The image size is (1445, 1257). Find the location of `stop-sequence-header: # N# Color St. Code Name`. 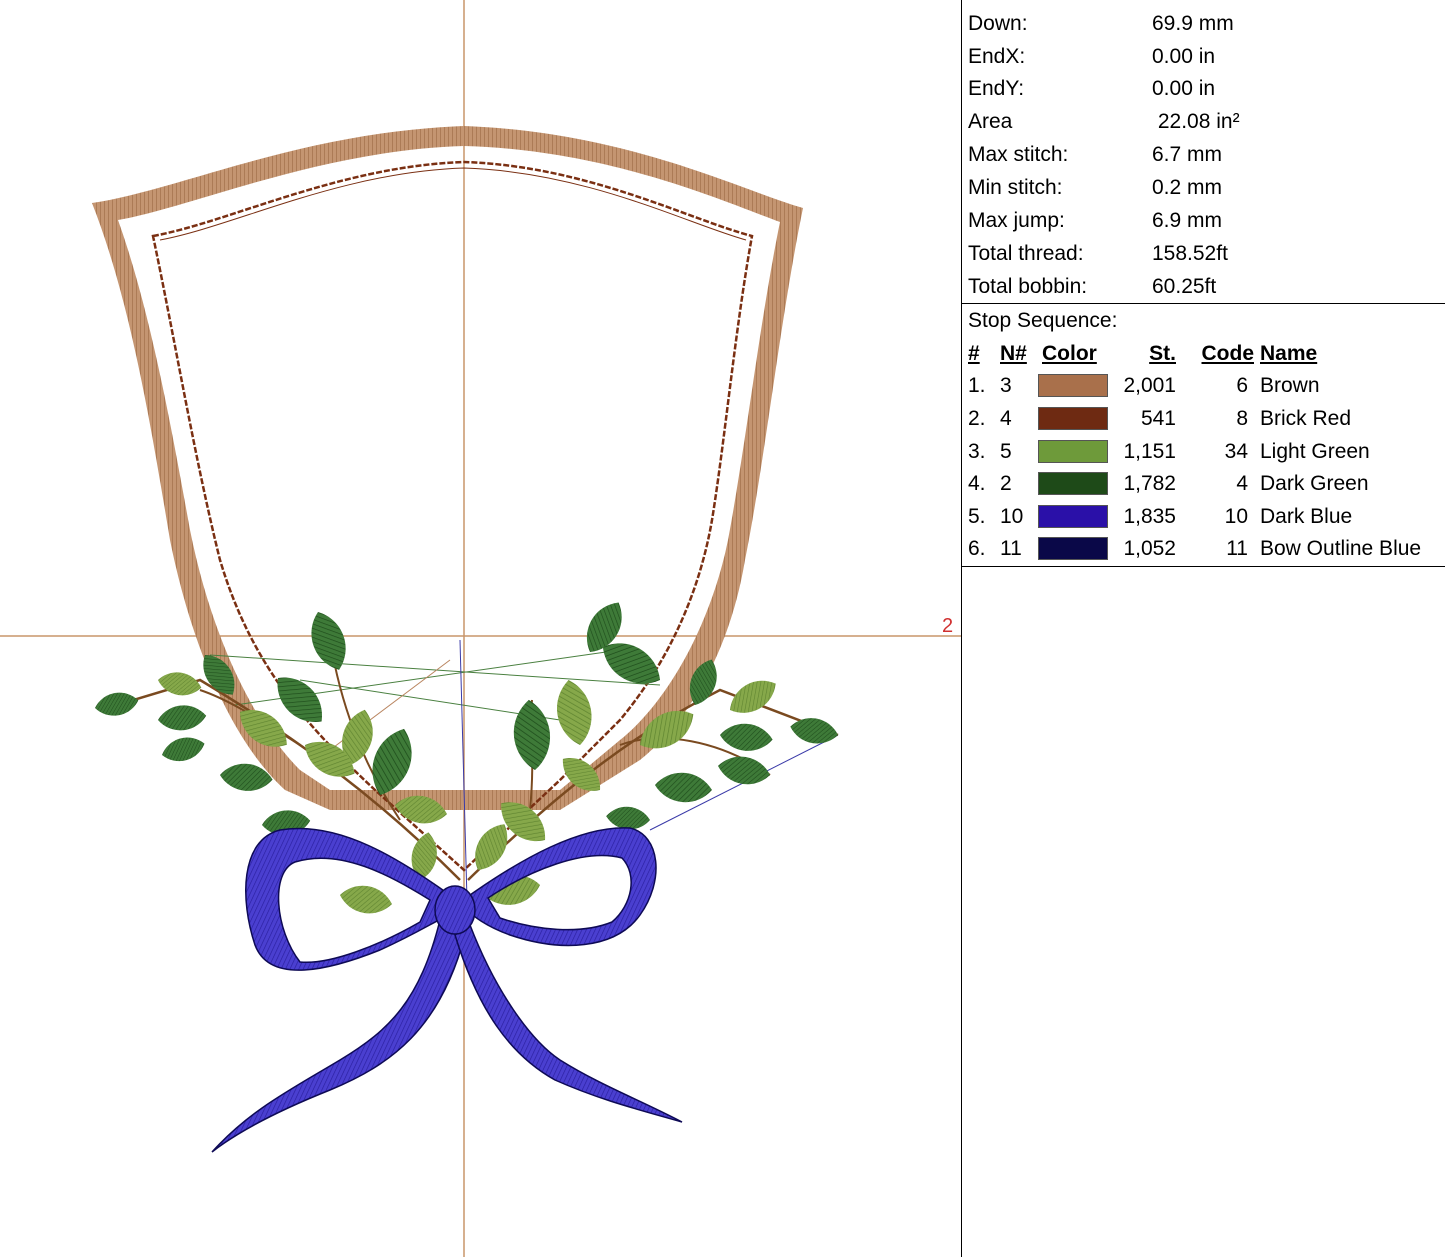

stop-sequence-header: # N# Color St. Code Name is located at coordinates (1203, 353).